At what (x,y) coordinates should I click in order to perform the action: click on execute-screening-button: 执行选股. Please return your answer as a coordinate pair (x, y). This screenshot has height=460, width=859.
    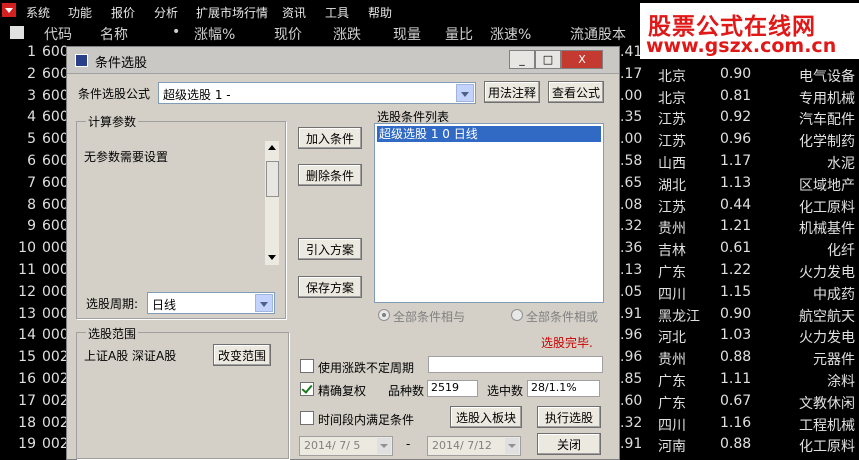
    Looking at the image, I should click on (569, 417).